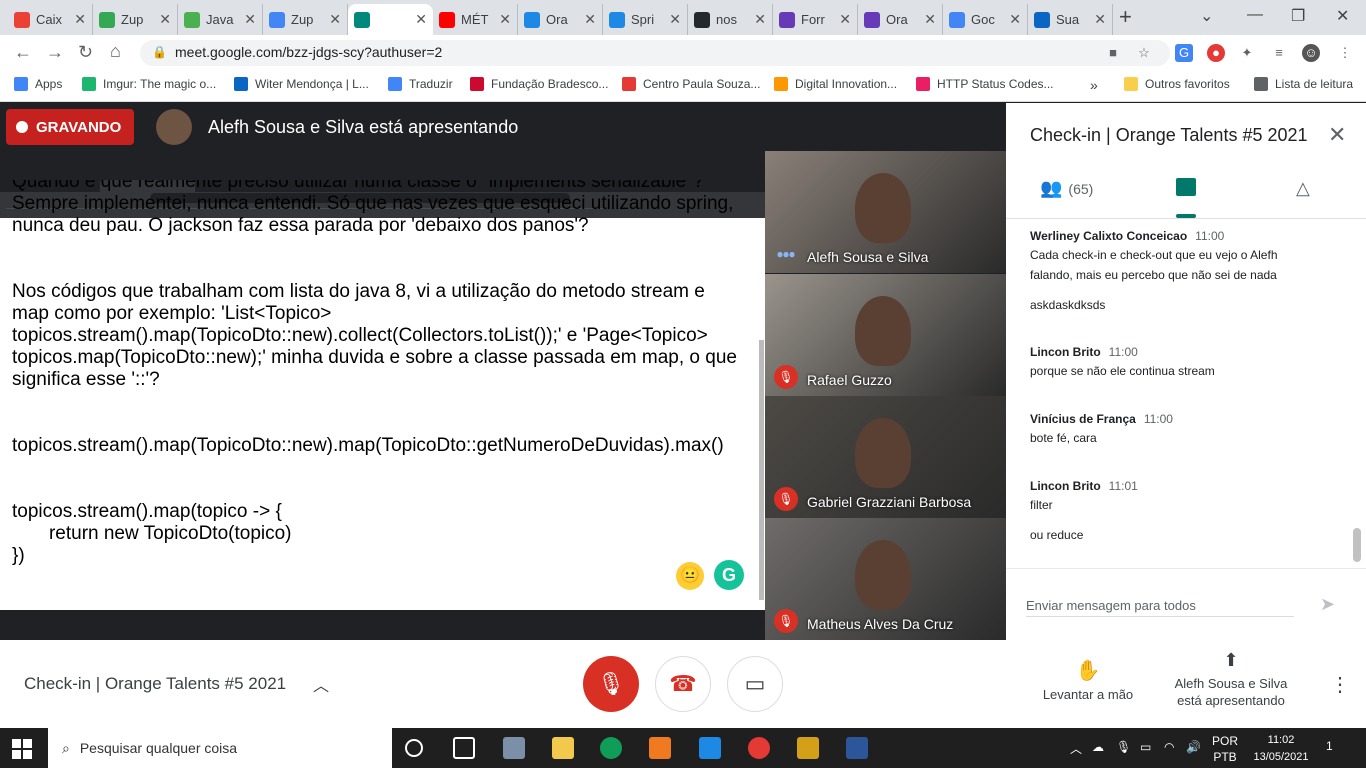 The image size is (1366, 768). Describe the element at coordinates (1145, 747) in the screenshot. I see `battery-icon: ▭` at that location.